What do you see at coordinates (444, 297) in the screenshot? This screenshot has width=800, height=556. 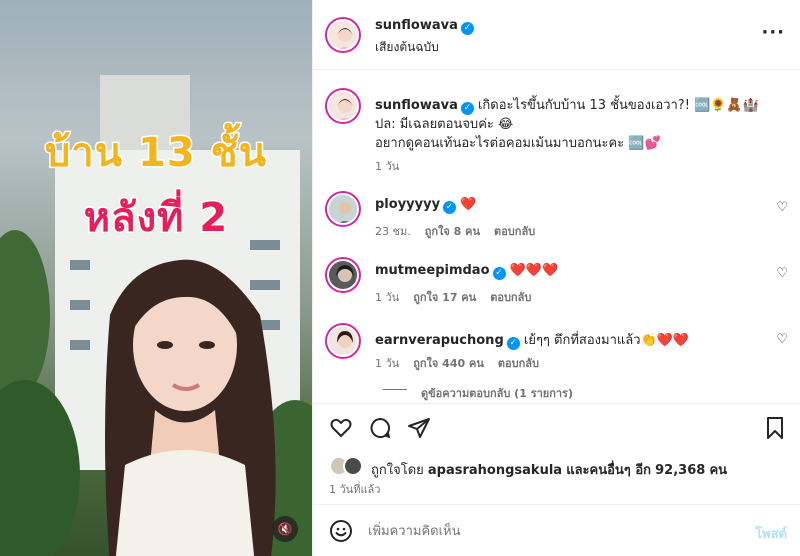 I see `comment-likes: ถูกใจ 17 คน` at bounding box center [444, 297].